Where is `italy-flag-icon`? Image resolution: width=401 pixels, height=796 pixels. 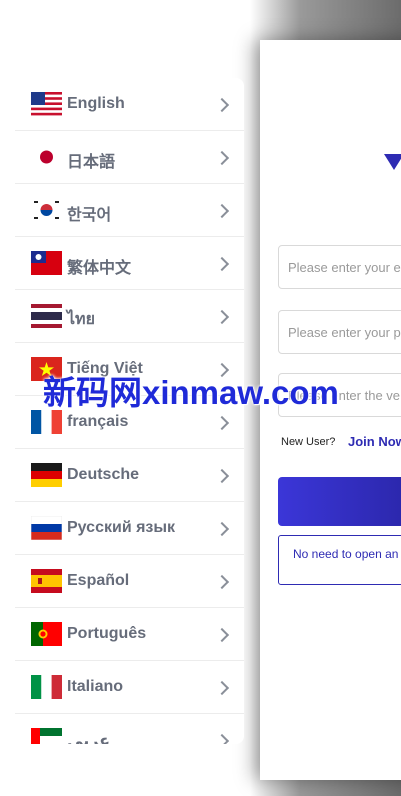
italy-flag-icon is located at coordinates (46, 687).